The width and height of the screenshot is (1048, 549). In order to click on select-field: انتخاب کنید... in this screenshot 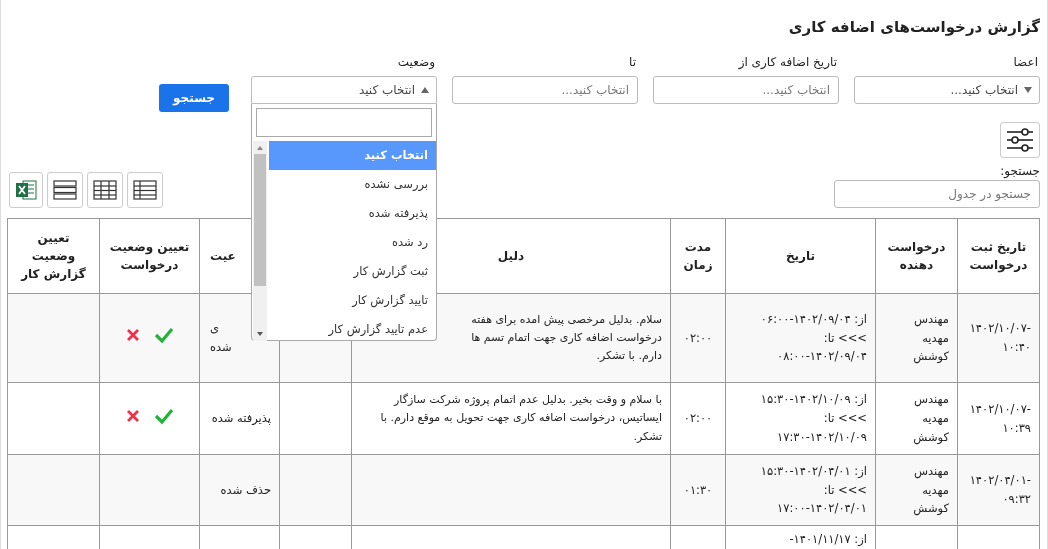, I will do `click(947, 90)`.